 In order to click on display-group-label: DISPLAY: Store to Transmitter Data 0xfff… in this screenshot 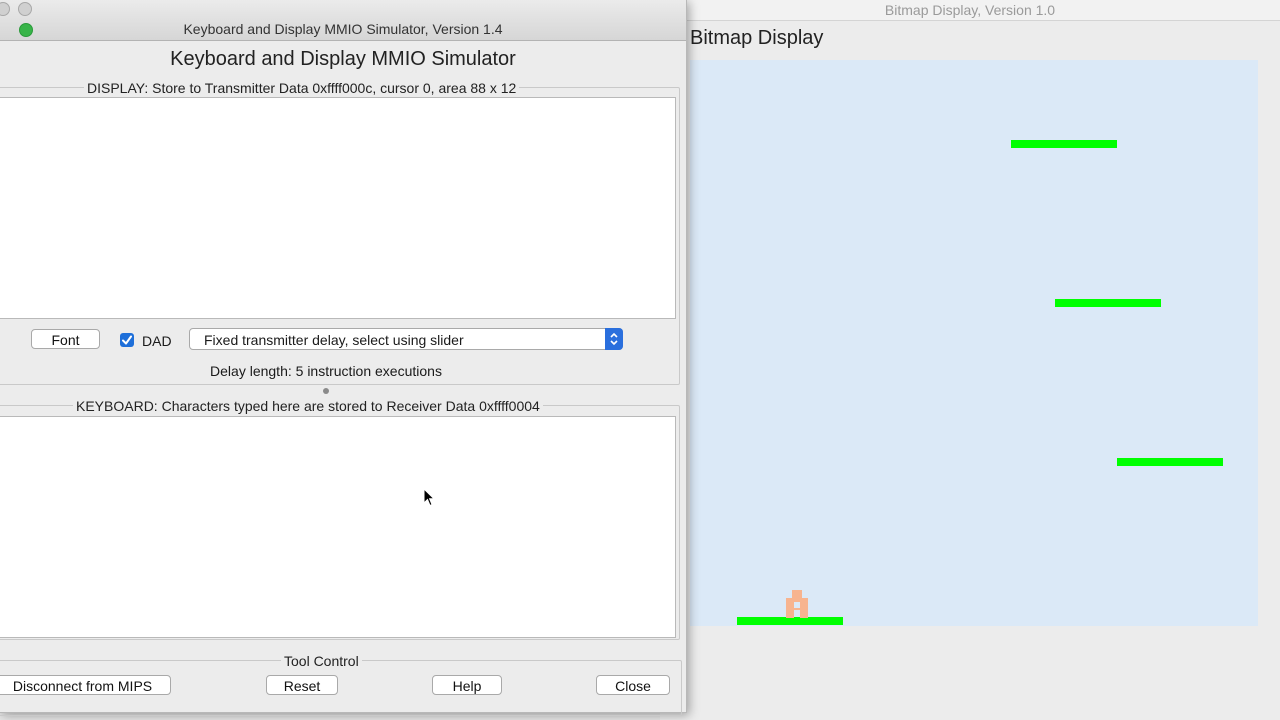, I will do `click(302, 88)`.